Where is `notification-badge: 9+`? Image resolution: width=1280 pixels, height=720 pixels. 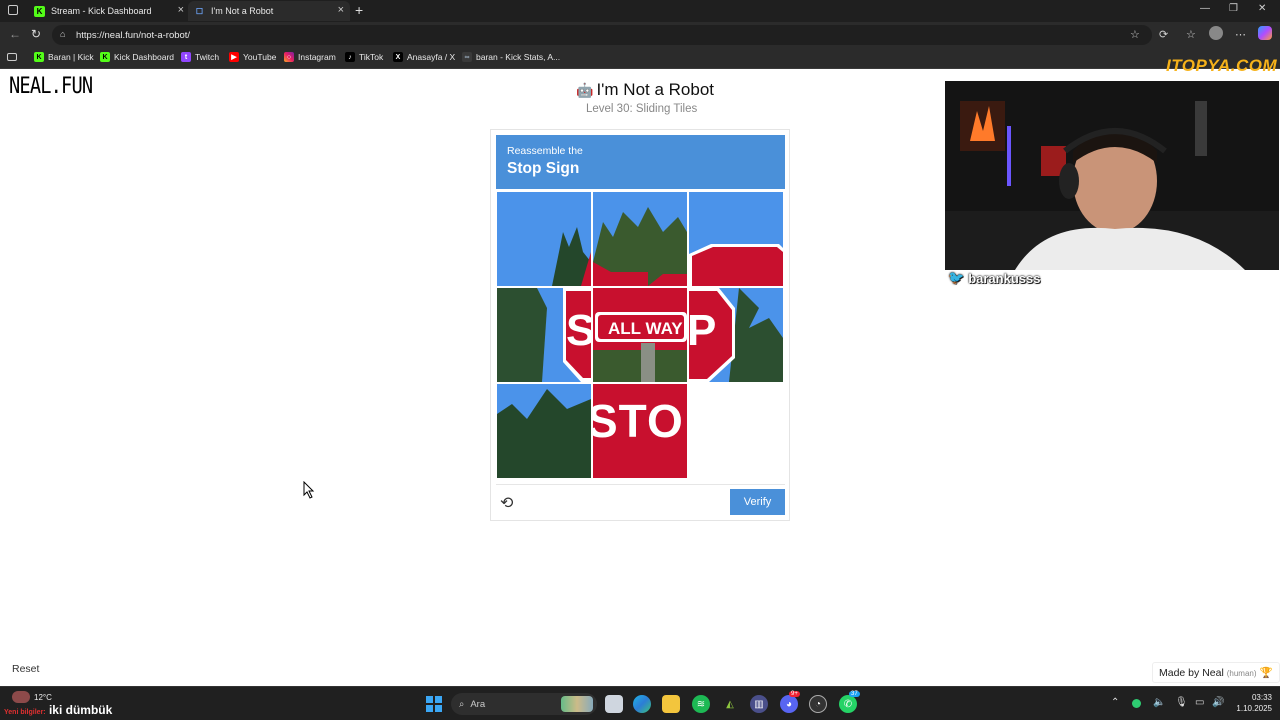
notification-badge: 9+ is located at coordinates (794, 694).